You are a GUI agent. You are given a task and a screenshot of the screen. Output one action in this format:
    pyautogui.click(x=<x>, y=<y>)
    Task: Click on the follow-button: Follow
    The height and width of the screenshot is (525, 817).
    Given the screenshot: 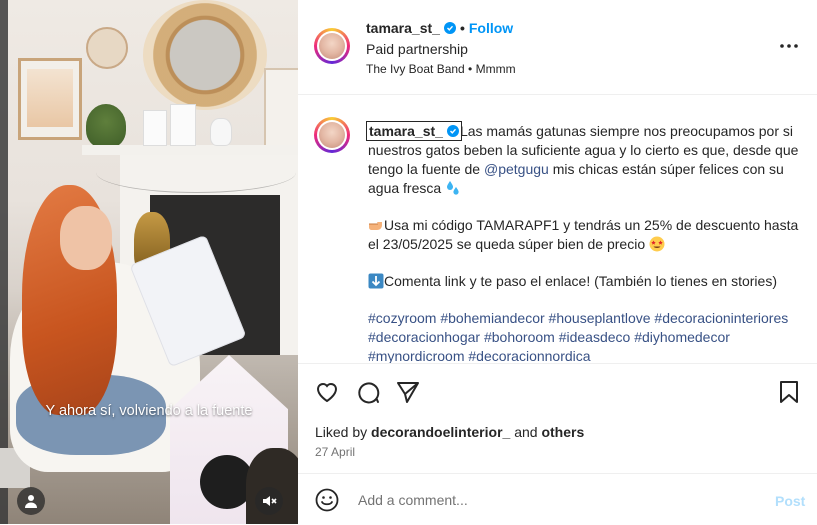 What is the action you would take?
    pyautogui.click(x=491, y=28)
    